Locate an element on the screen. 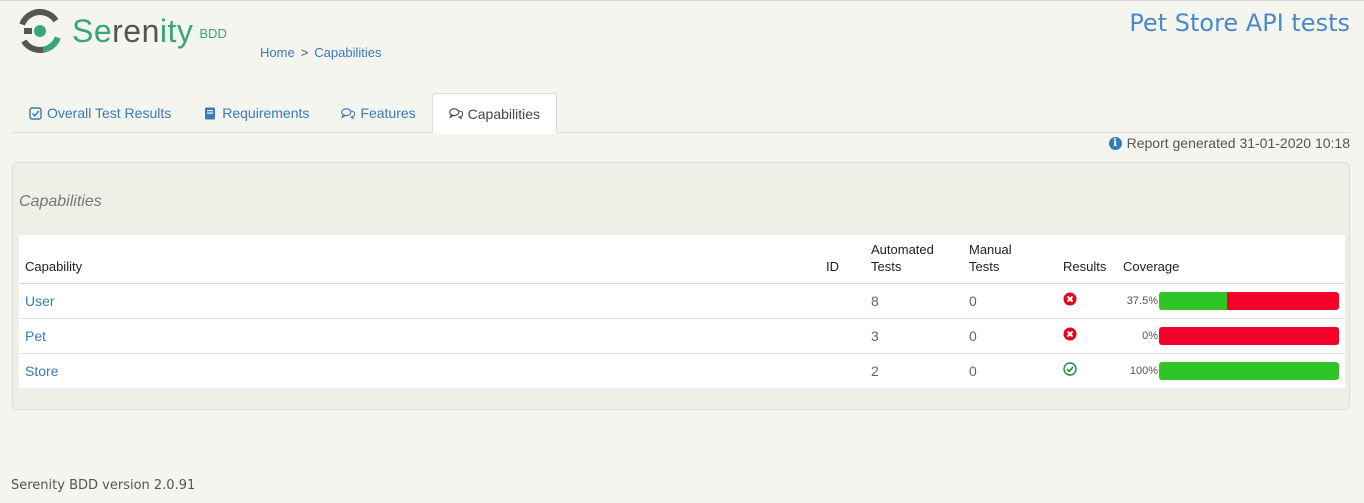 The width and height of the screenshot is (1364, 503). panel-title: Capabilities is located at coordinates (60, 201).